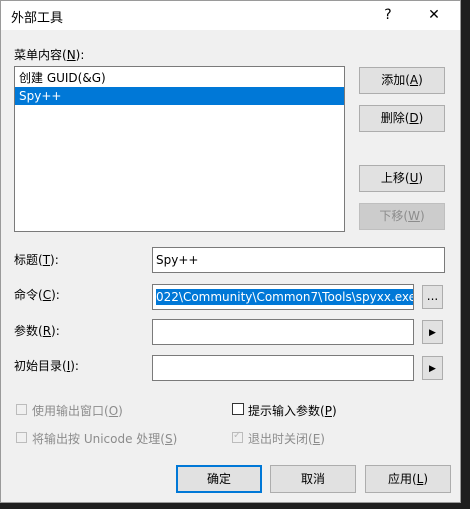  Describe the element at coordinates (40, 55) in the screenshot. I see `menu-contents-label-text: 菜单内容(` at that location.